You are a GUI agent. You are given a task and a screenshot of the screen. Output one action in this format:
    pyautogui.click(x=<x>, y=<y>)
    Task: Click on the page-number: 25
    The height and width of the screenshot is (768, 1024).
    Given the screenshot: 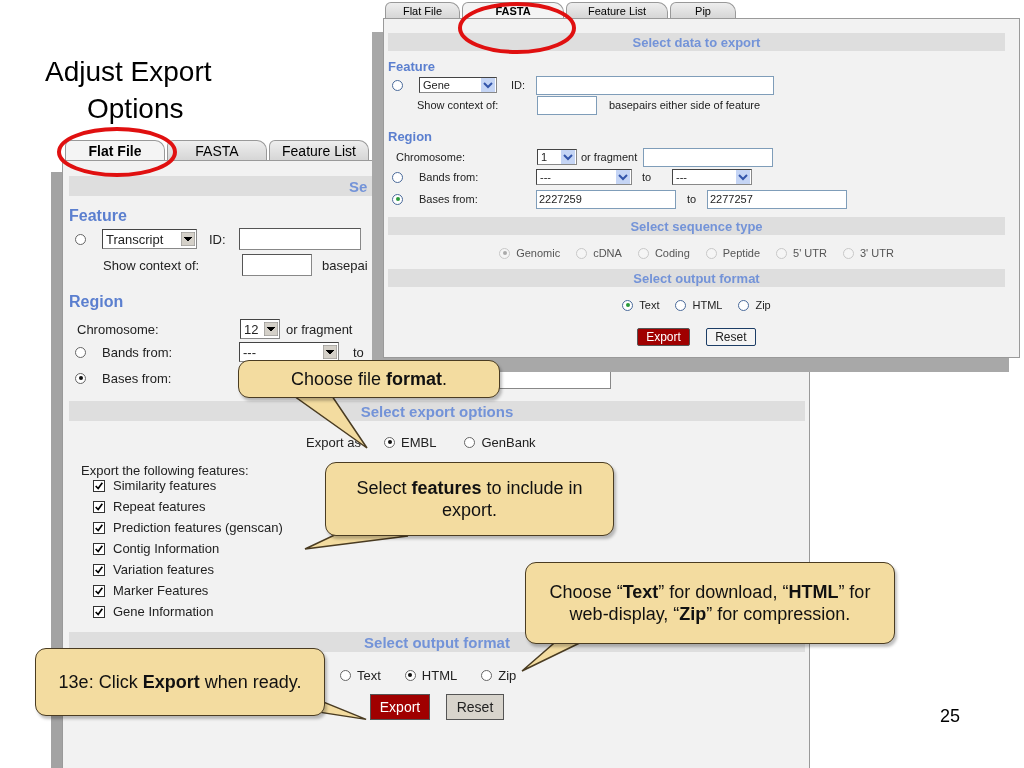 What is the action you would take?
    pyautogui.click(x=950, y=716)
    